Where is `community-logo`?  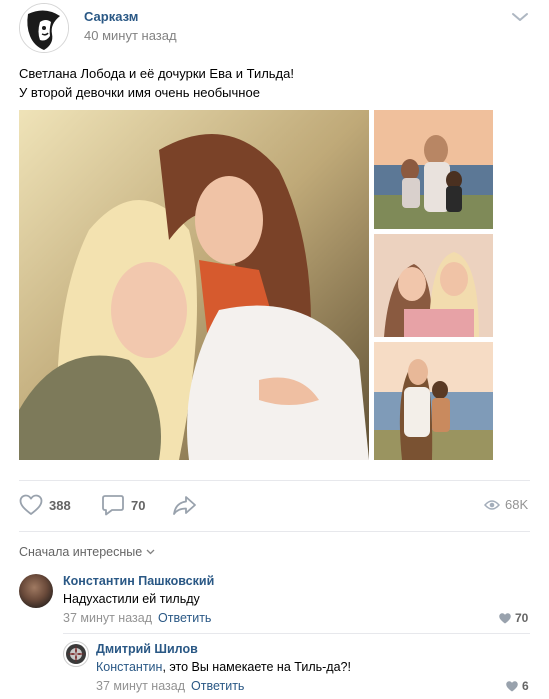 community-logo is located at coordinates (44, 28).